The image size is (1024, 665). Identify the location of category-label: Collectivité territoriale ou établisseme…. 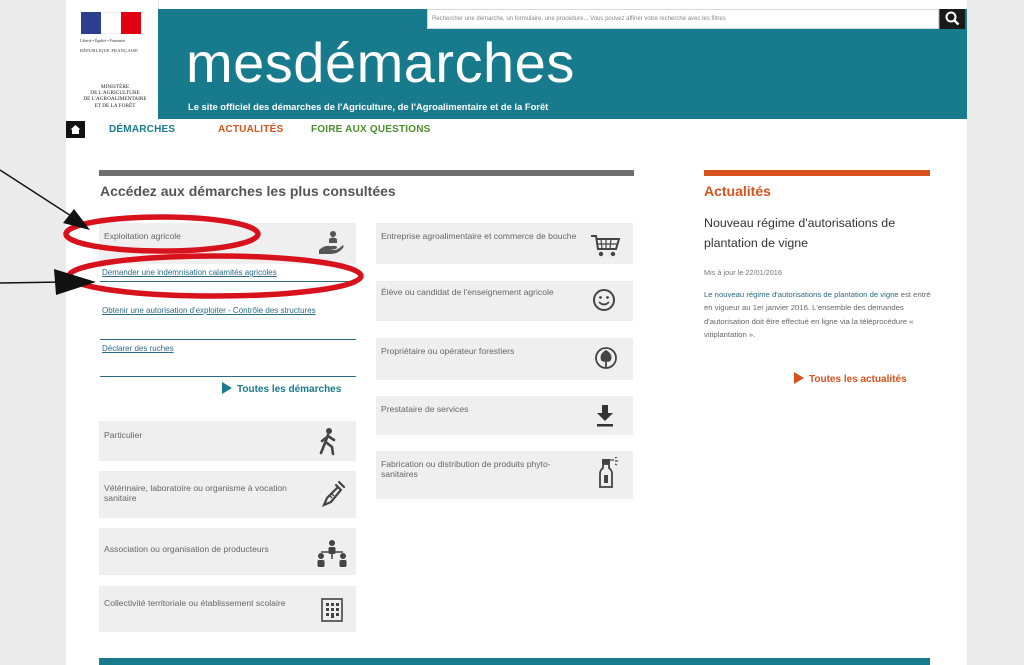
(195, 603).